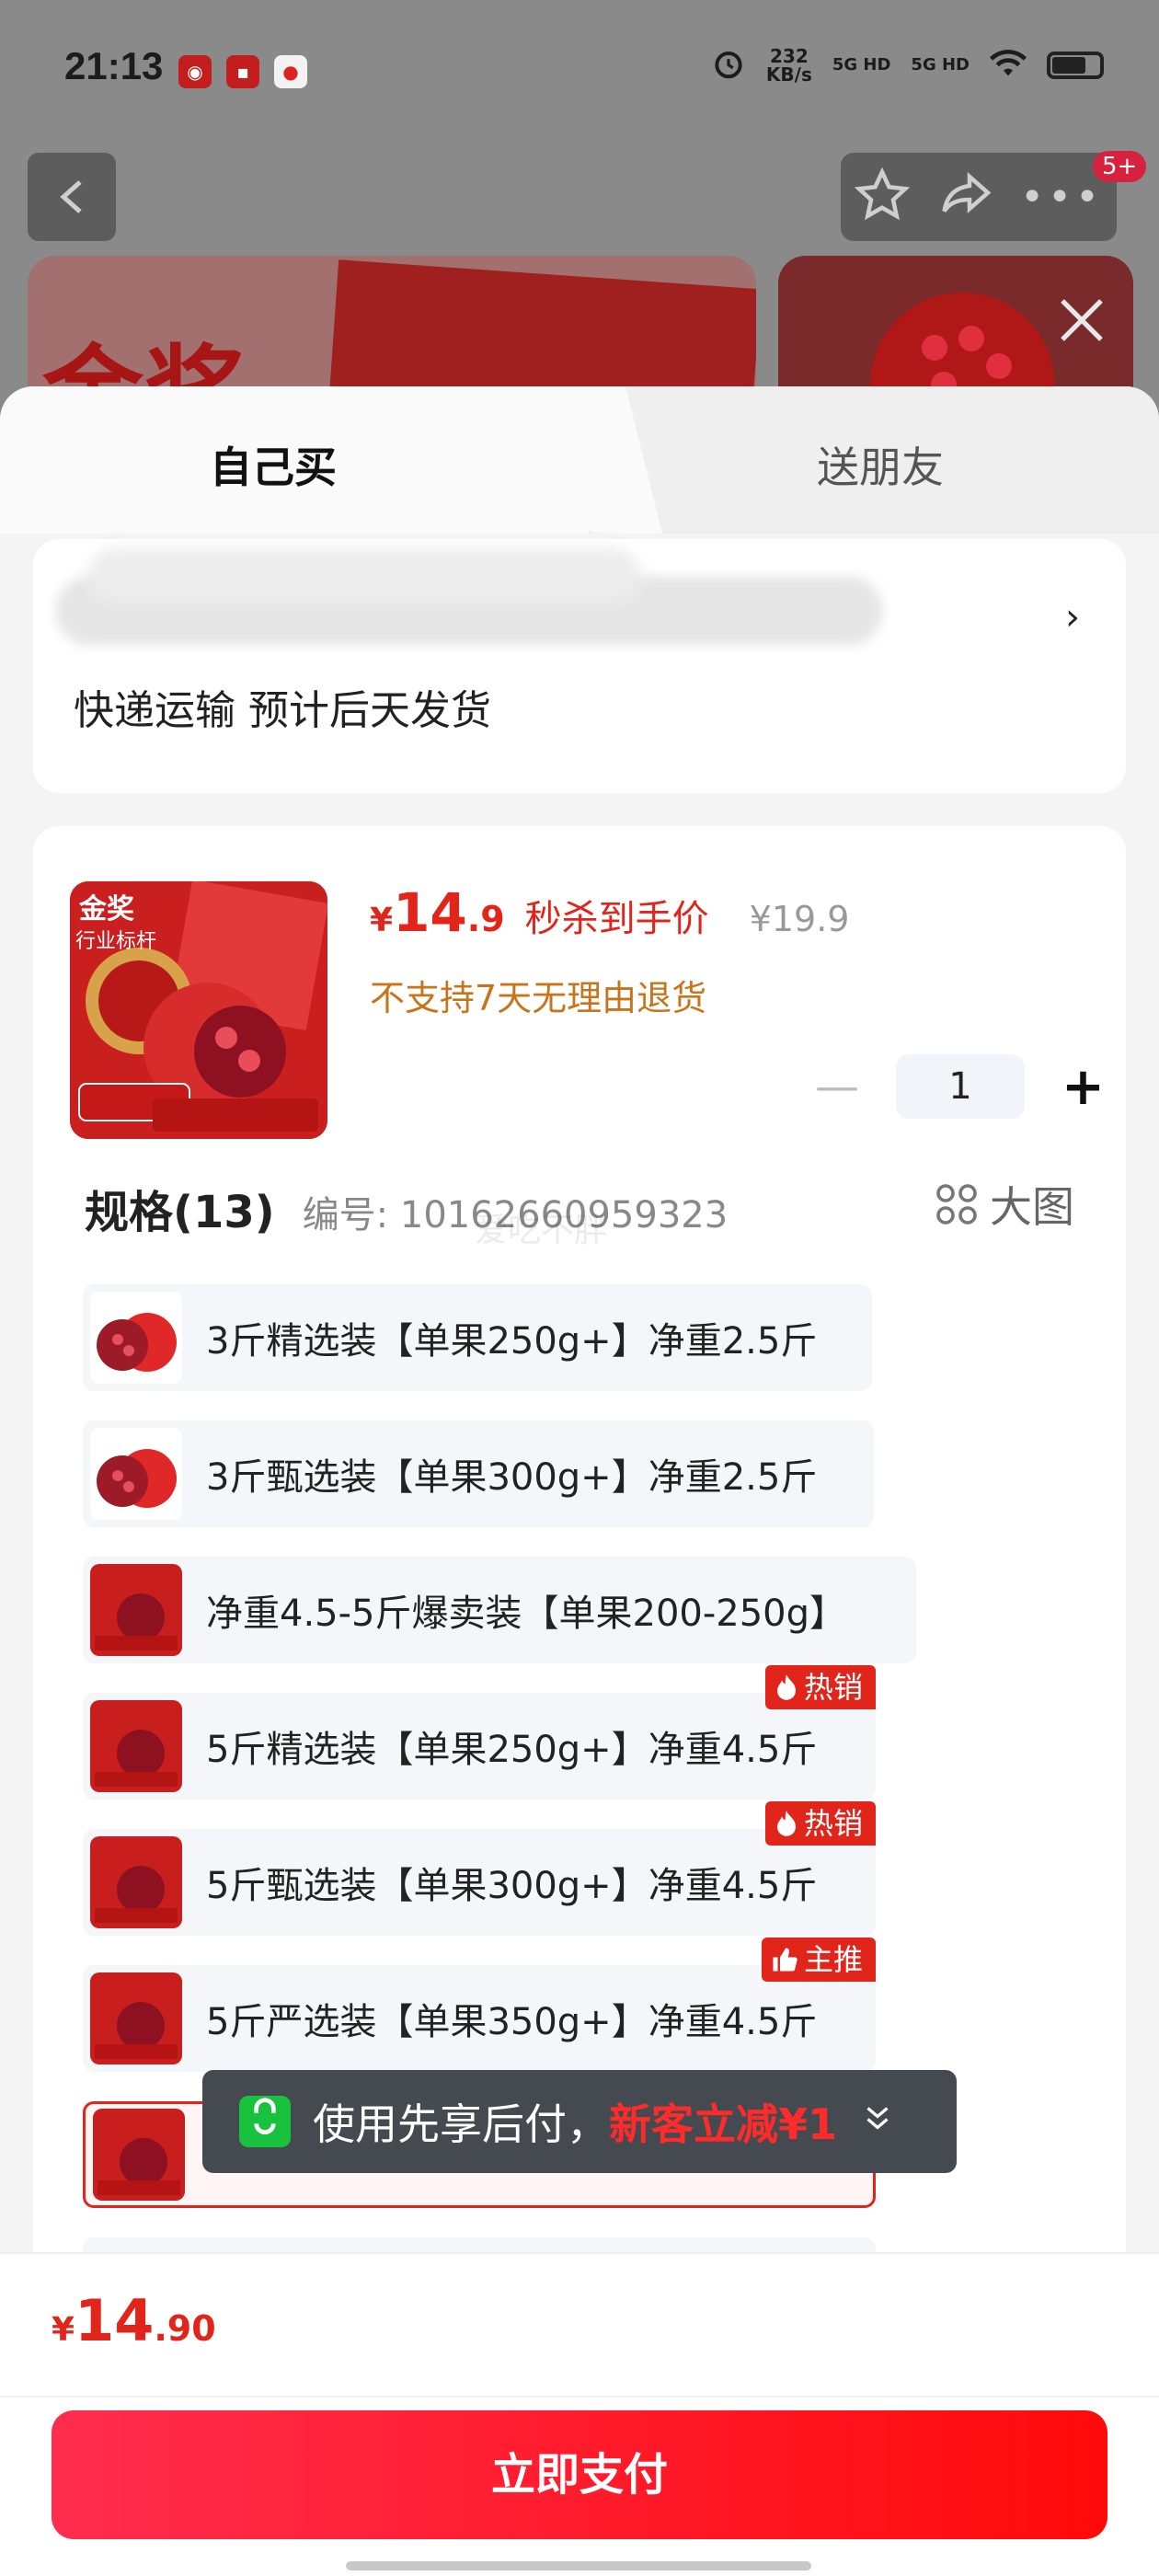 This screenshot has width=1159, height=2576. I want to click on spec-option: 5斤严选装【单果350g+】净重4.5斤 主推, so click(479, 2005).